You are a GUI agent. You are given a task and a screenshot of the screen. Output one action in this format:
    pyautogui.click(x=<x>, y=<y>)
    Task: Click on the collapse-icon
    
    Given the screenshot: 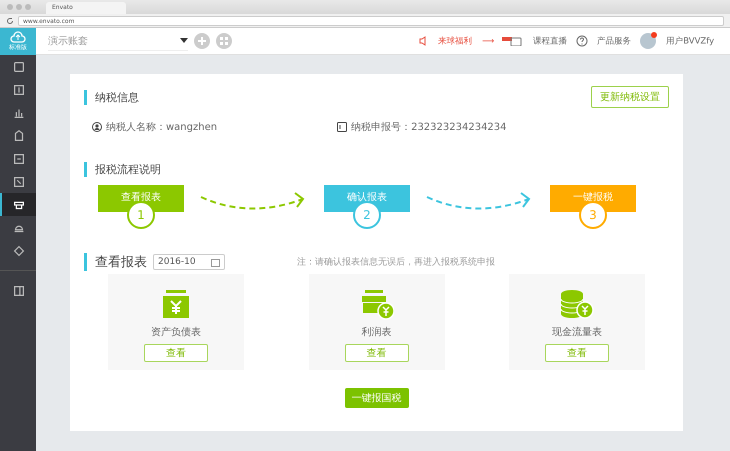 What is the action you would take?
    pyautogui.click(x=19, y=291)
    